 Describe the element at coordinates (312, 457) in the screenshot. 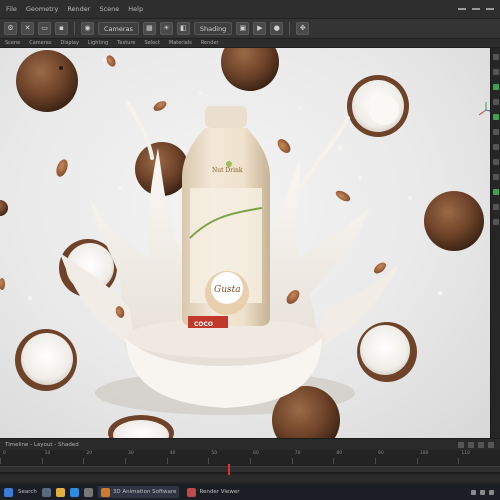

I see `ruler-tick: 70` at that location.